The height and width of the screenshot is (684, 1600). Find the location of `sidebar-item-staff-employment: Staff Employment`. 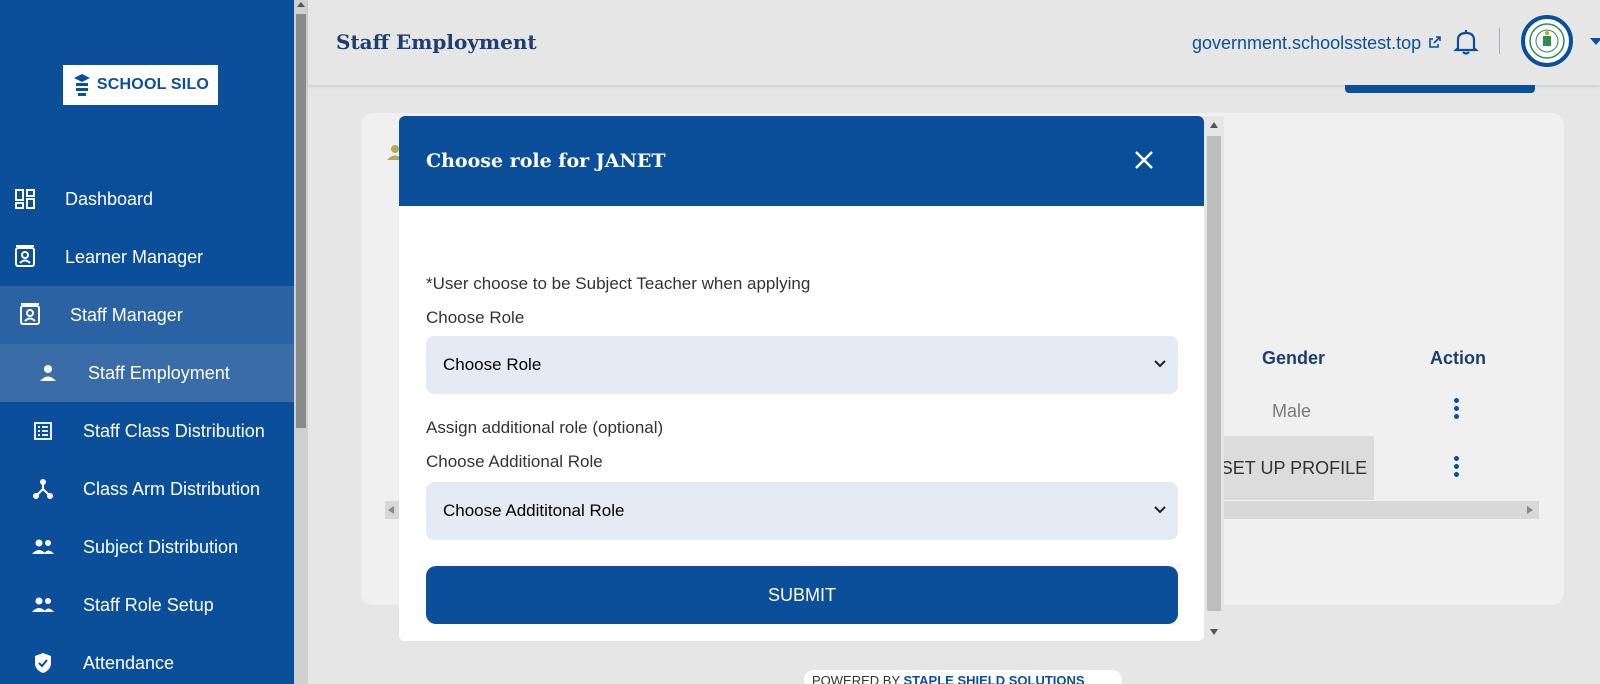

sidebar-item-staff-employment: Staff Employment is located at coordinates (147, 373).